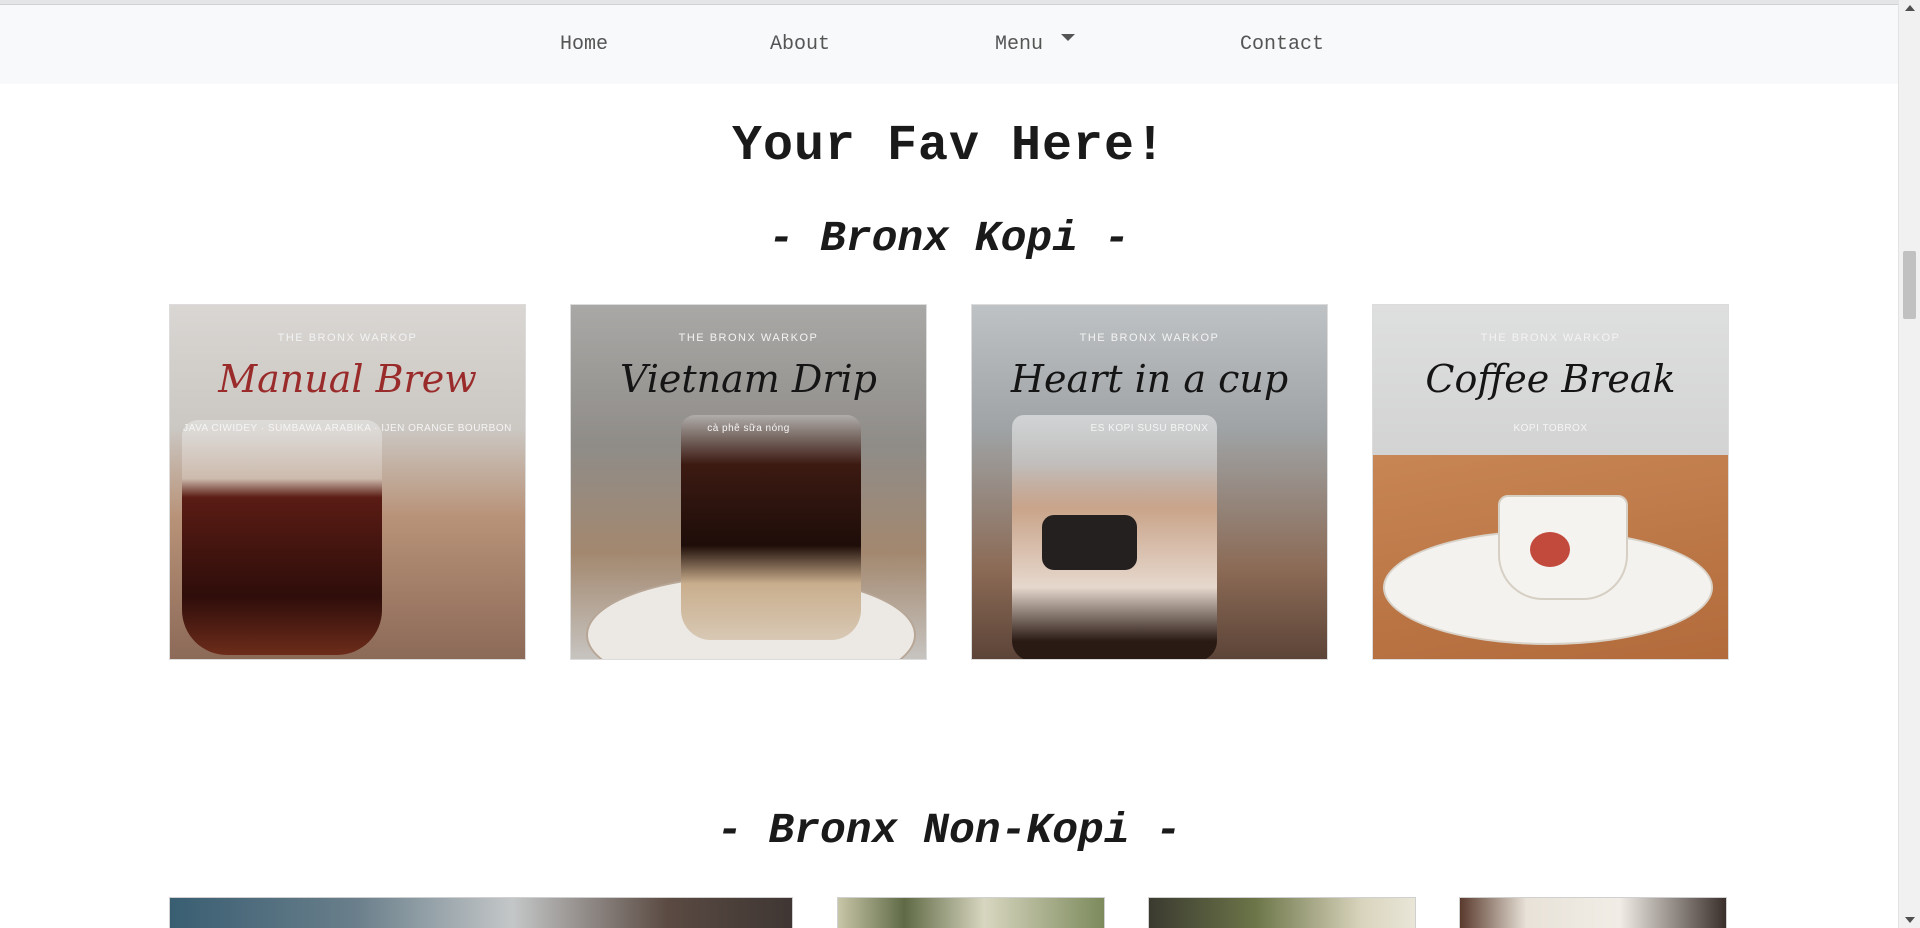  What do you see at coordinates (800, 44) in the screenshot?
I see `nav-about-link: About` at bounding box center [800, 44].